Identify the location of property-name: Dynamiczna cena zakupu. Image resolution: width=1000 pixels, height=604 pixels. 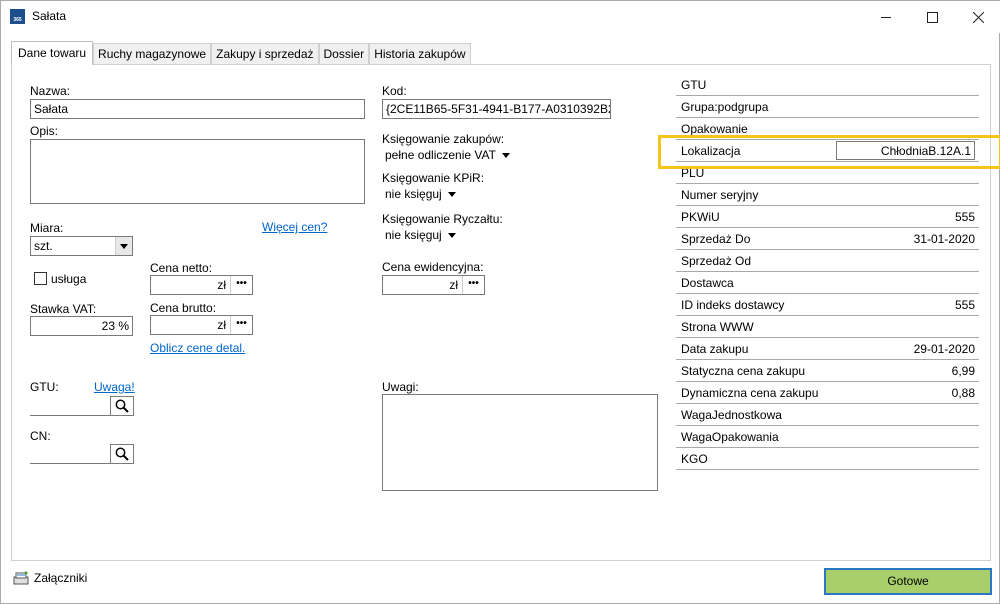
(750, 393).